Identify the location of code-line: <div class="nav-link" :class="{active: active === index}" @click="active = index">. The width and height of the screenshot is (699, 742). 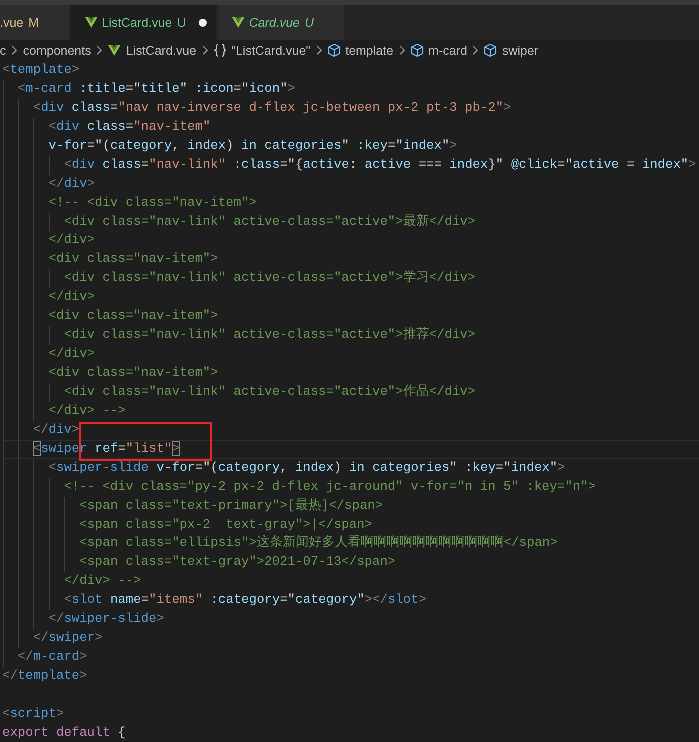
(349, 165).